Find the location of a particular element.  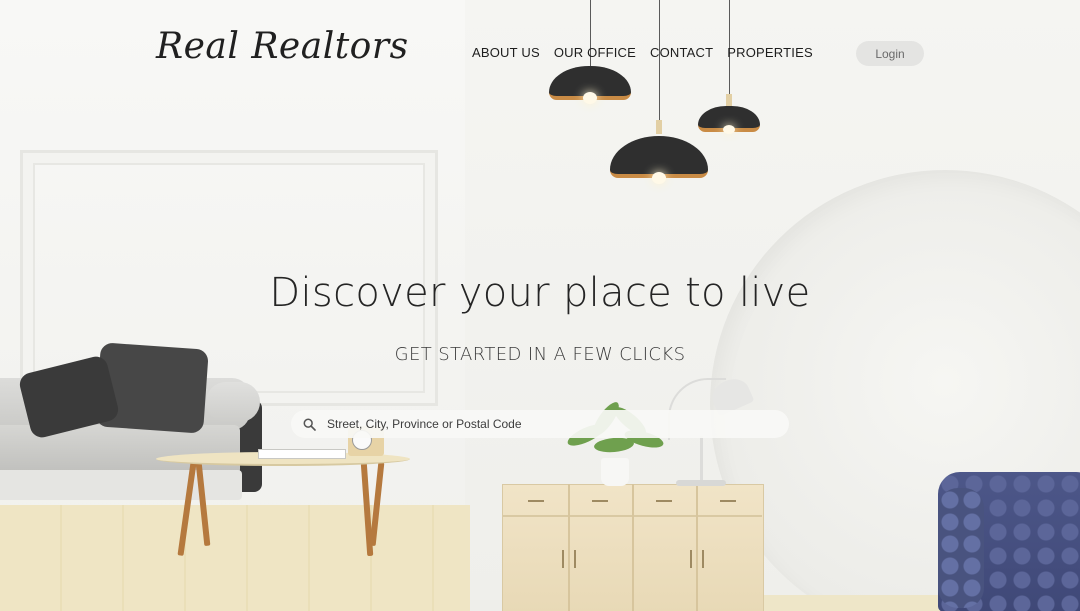

hero-title: Discover your place to live is located at coordinates (540, 293).